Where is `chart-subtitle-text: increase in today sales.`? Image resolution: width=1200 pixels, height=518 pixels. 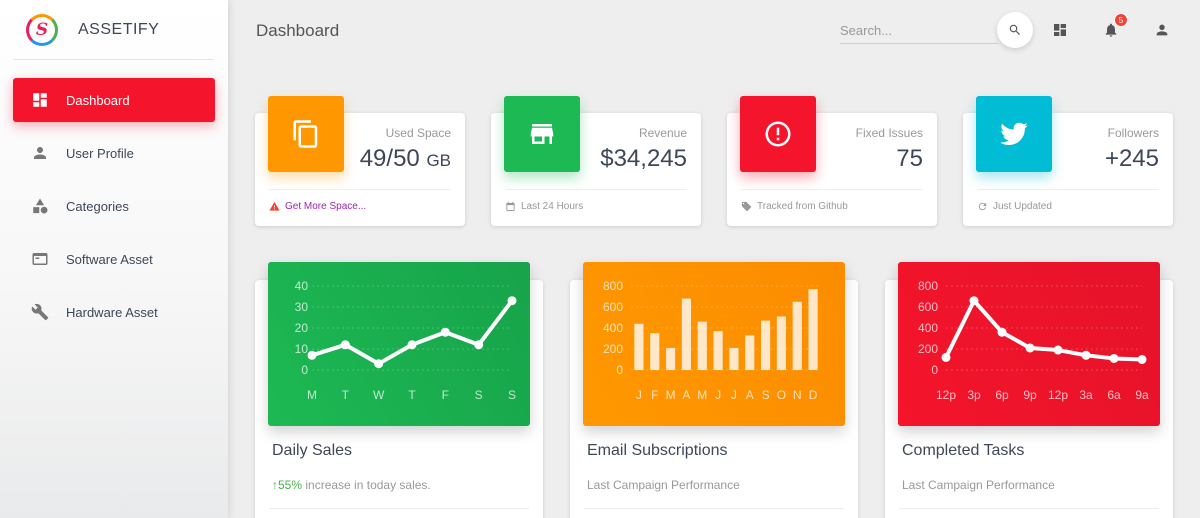 chart-subtitle-text: increase in today sales. is located at coordinates (366, 485).